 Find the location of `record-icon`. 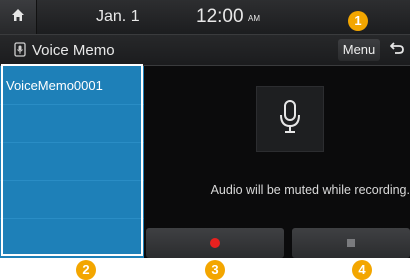

record-icon is located at coordinates (215, 243).